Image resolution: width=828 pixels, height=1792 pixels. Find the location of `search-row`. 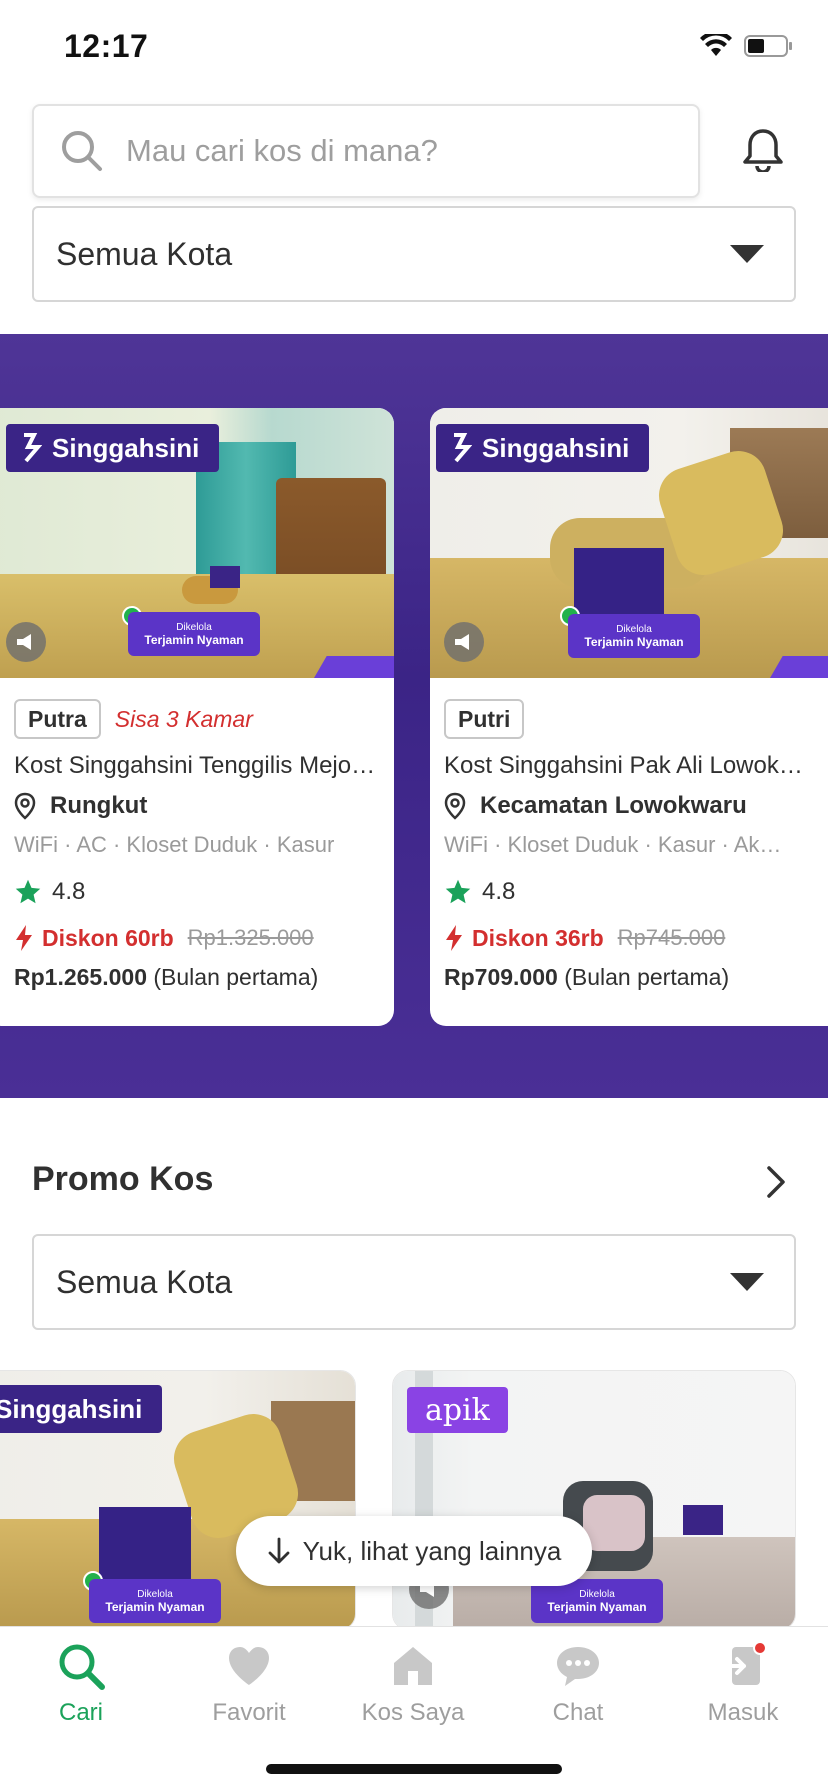

search-row is located at coordinates (414, 152).